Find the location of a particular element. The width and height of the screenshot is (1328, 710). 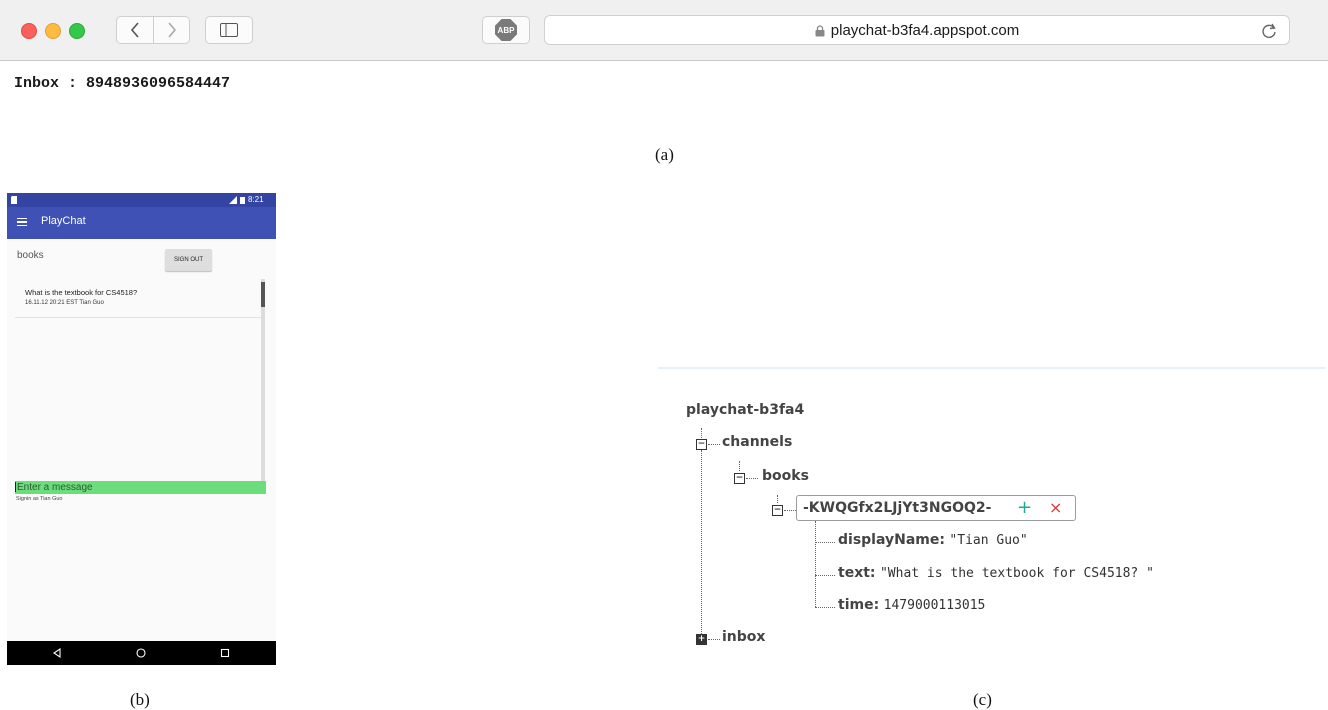

add-child-button: + is located at coordinates (1024, 507).